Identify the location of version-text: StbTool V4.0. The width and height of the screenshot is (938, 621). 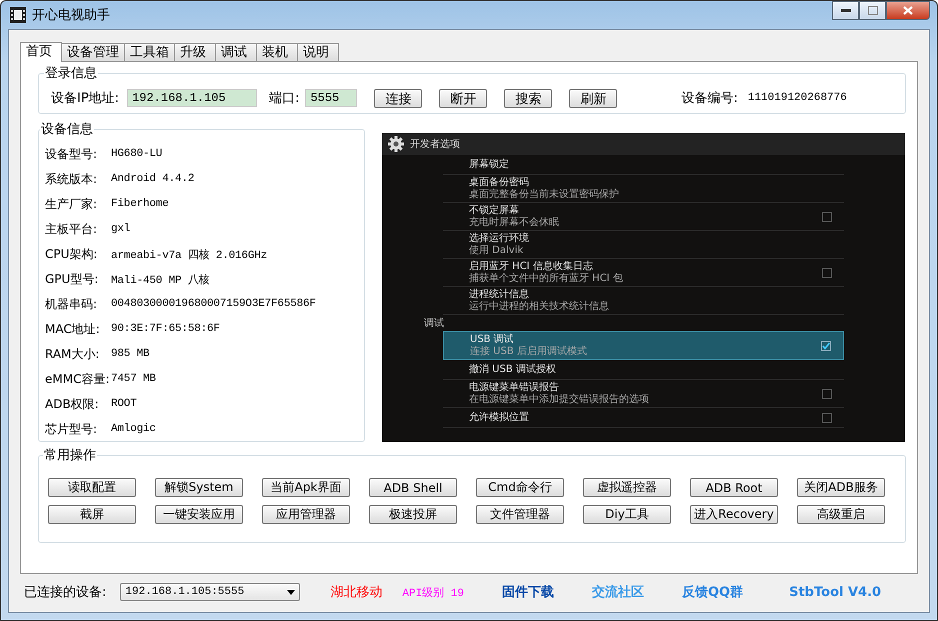
(835, 592).